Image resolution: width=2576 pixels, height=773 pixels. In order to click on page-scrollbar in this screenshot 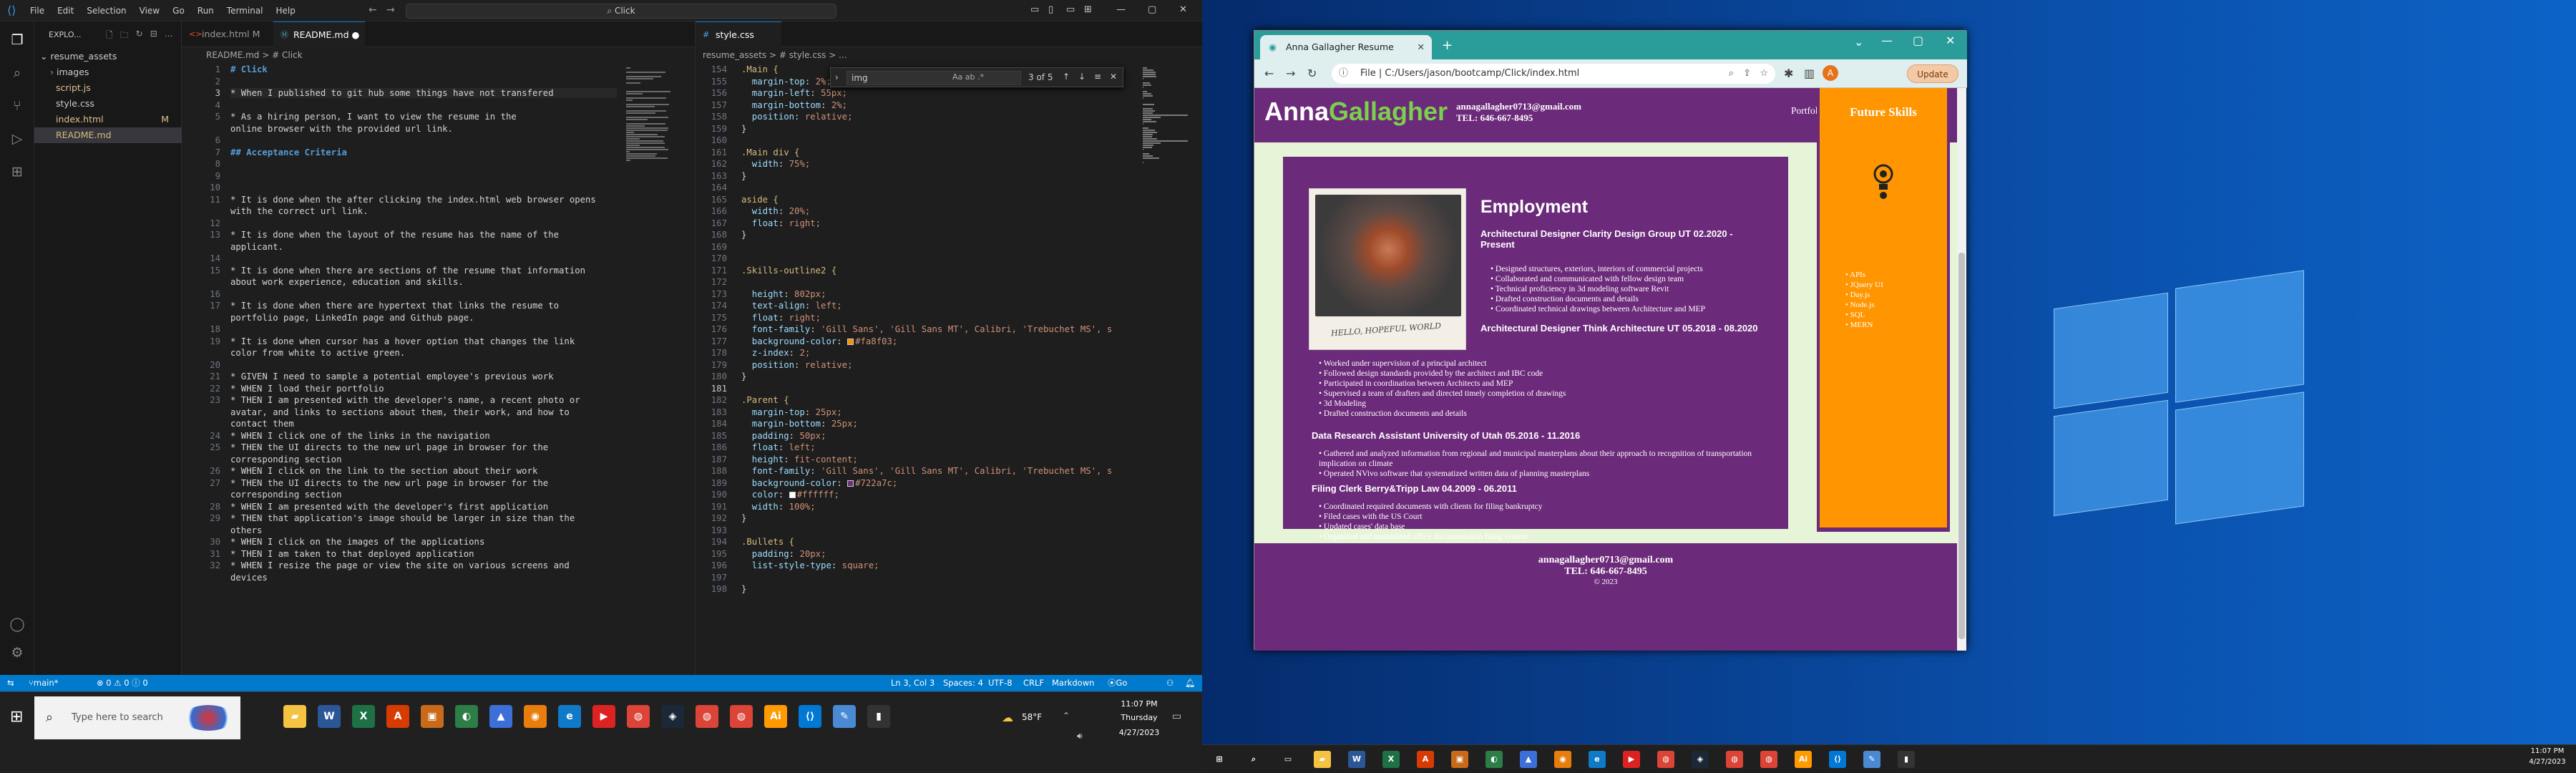, I will do `click(1961, 369)`.